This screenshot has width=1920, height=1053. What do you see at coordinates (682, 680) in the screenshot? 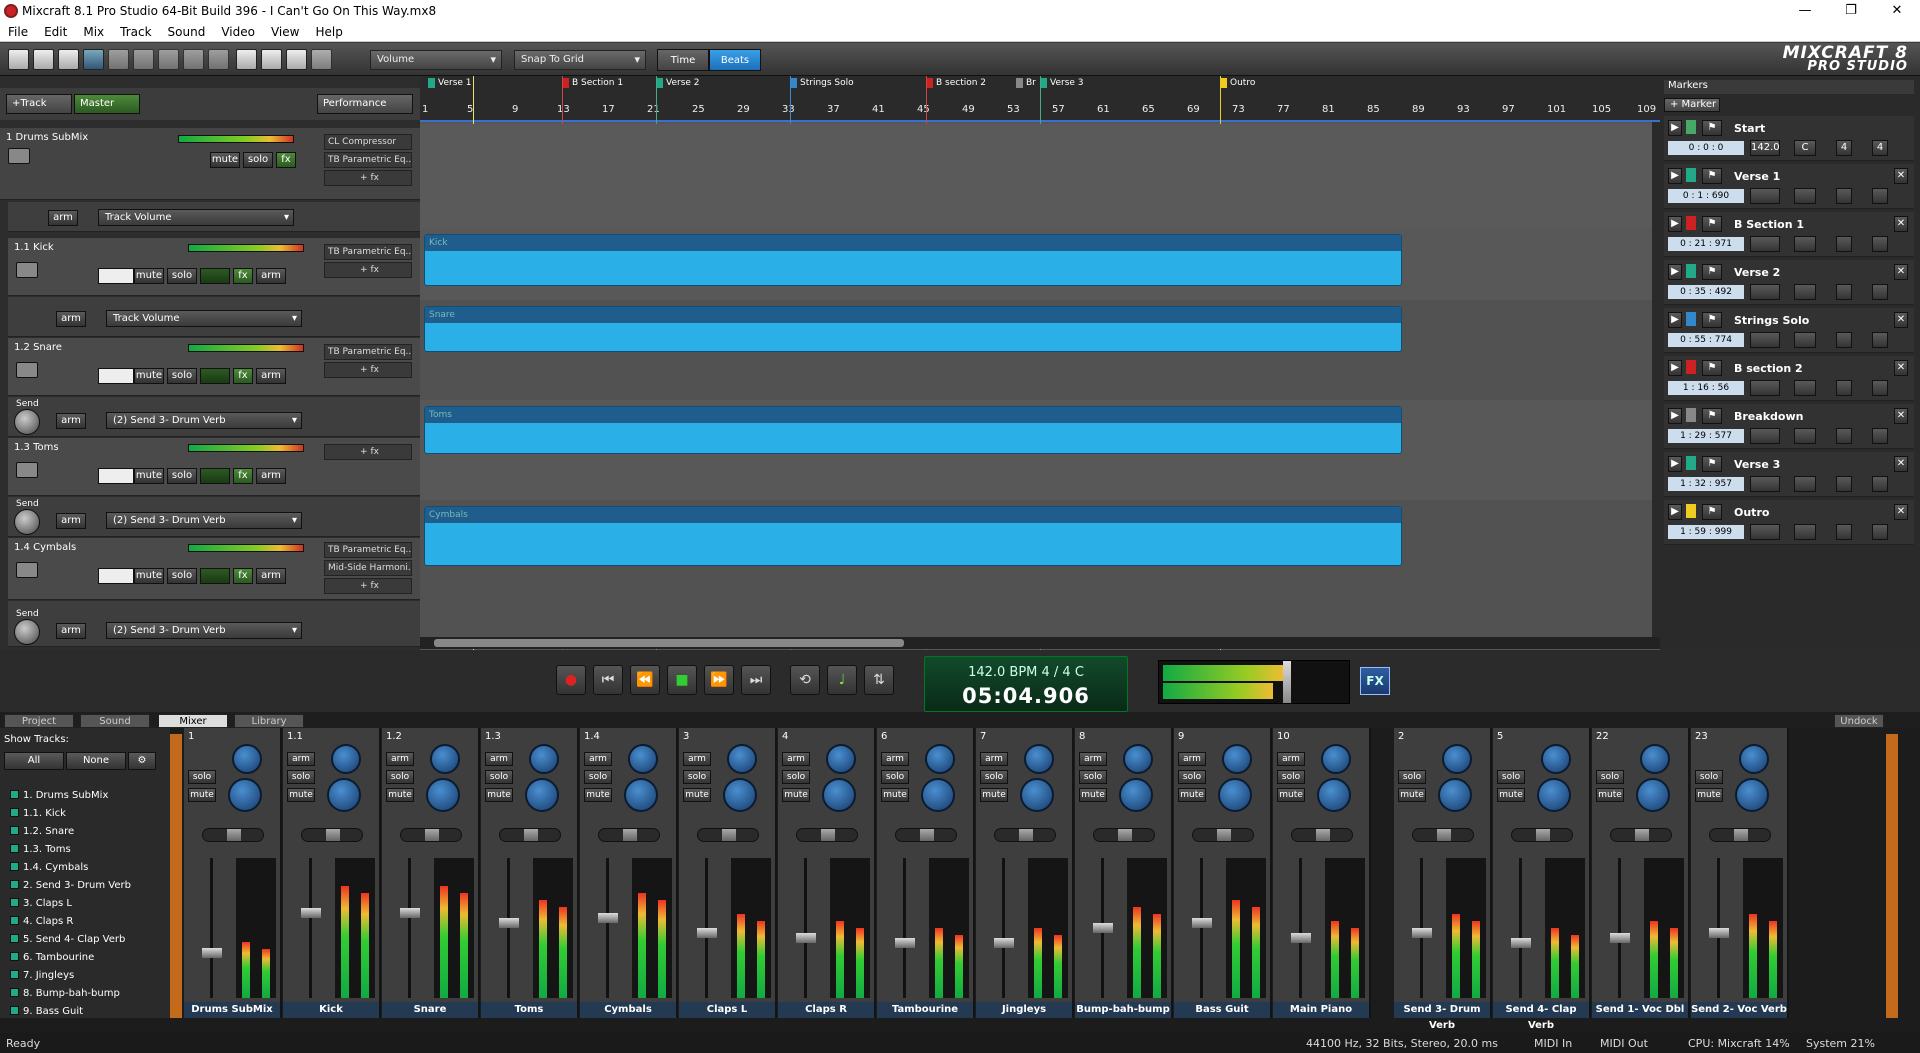
I see `play-button: ■` at bounding box center [682, 680].